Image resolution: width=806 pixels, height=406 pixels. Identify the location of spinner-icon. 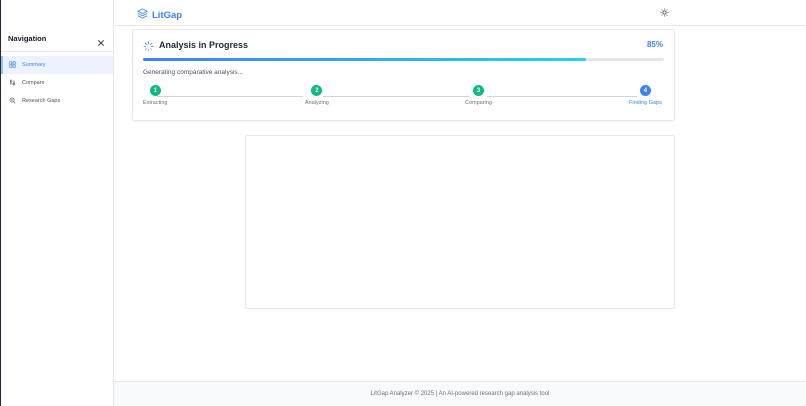
(148, 45).